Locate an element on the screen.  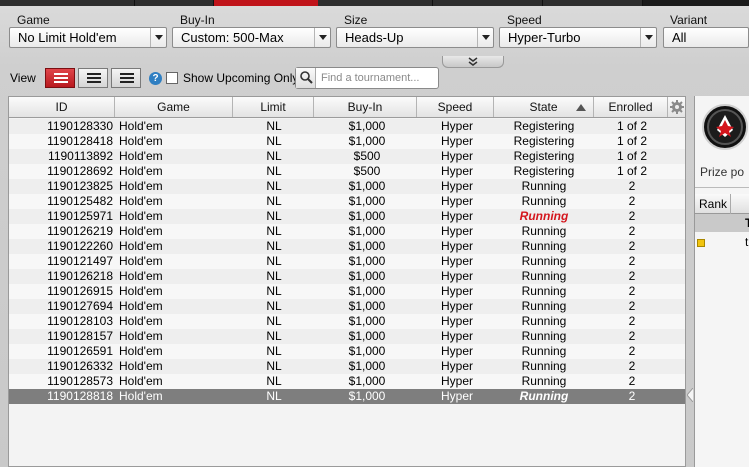
table-row: 1190128818 Hold'em NL $1,000 Hyper Running 2 is located at coordinates (347, 396).